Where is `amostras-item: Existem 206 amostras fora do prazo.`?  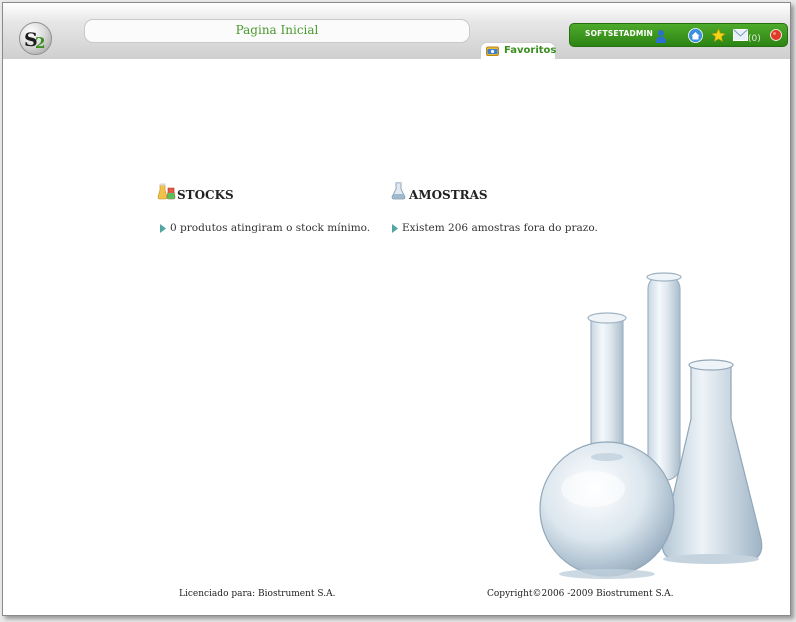 amostras-item: Existem 206 amostras fora do prazo. is located at coordinates (509, 228).